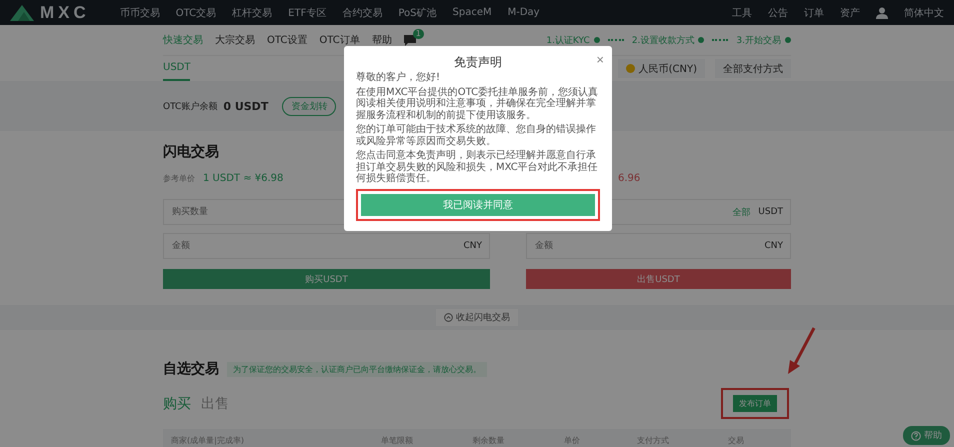 The width and height of the screenshot is (954, 447). I want to click on sub-nav-tab: OTC设置, so click(287, 40).